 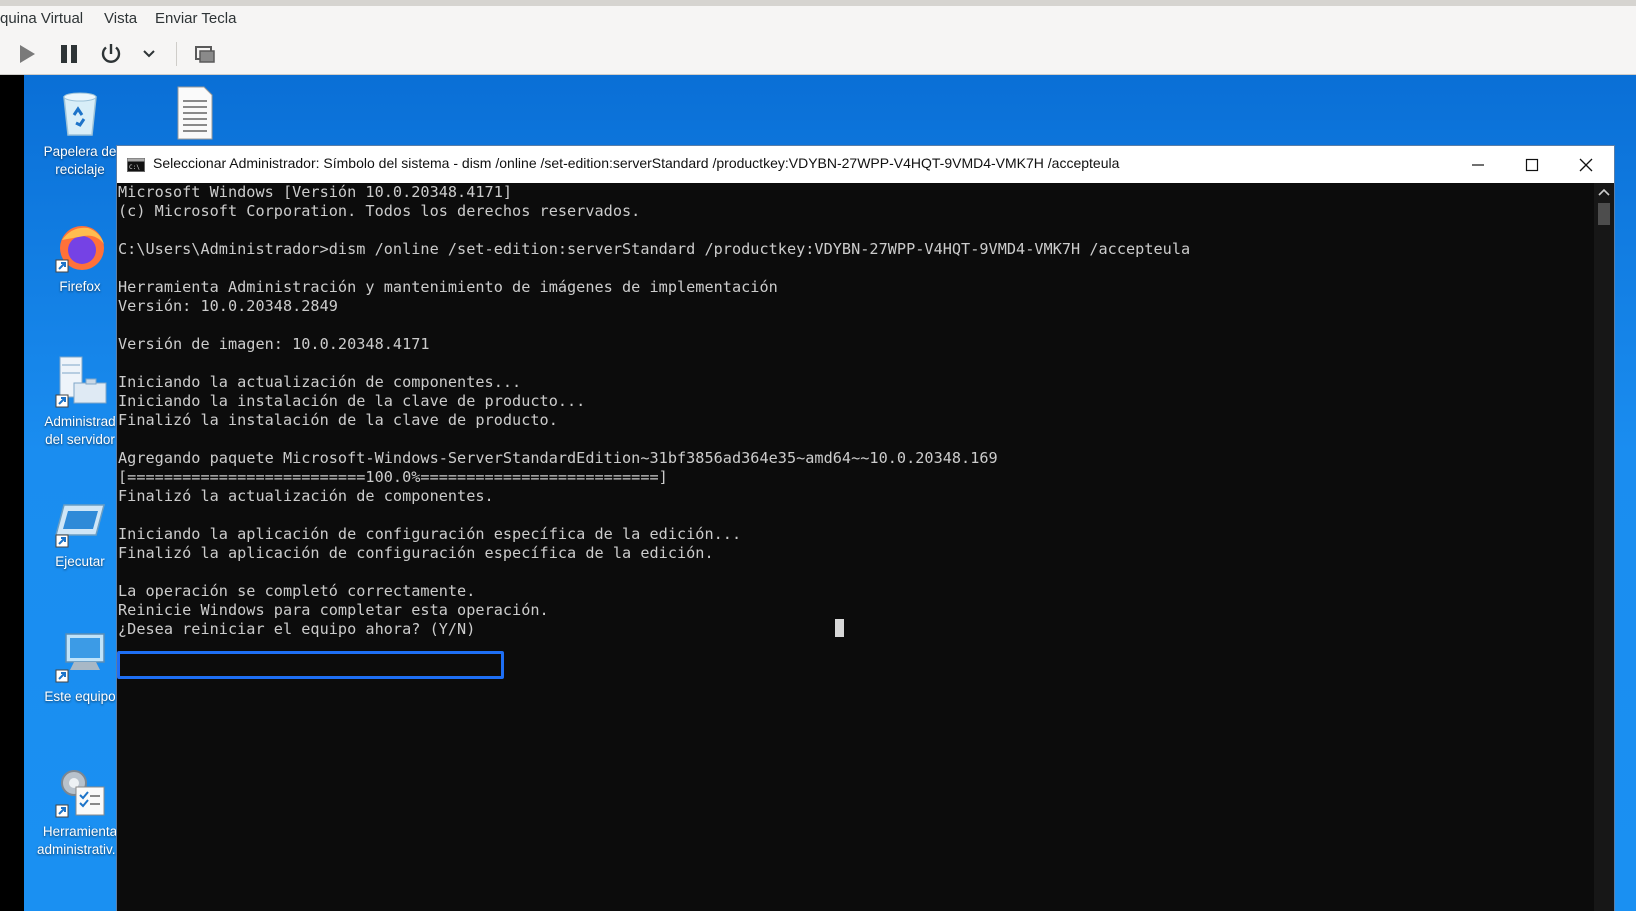 I want to click on desktop-icon-label: Firefox, so click(x=80, y=286).